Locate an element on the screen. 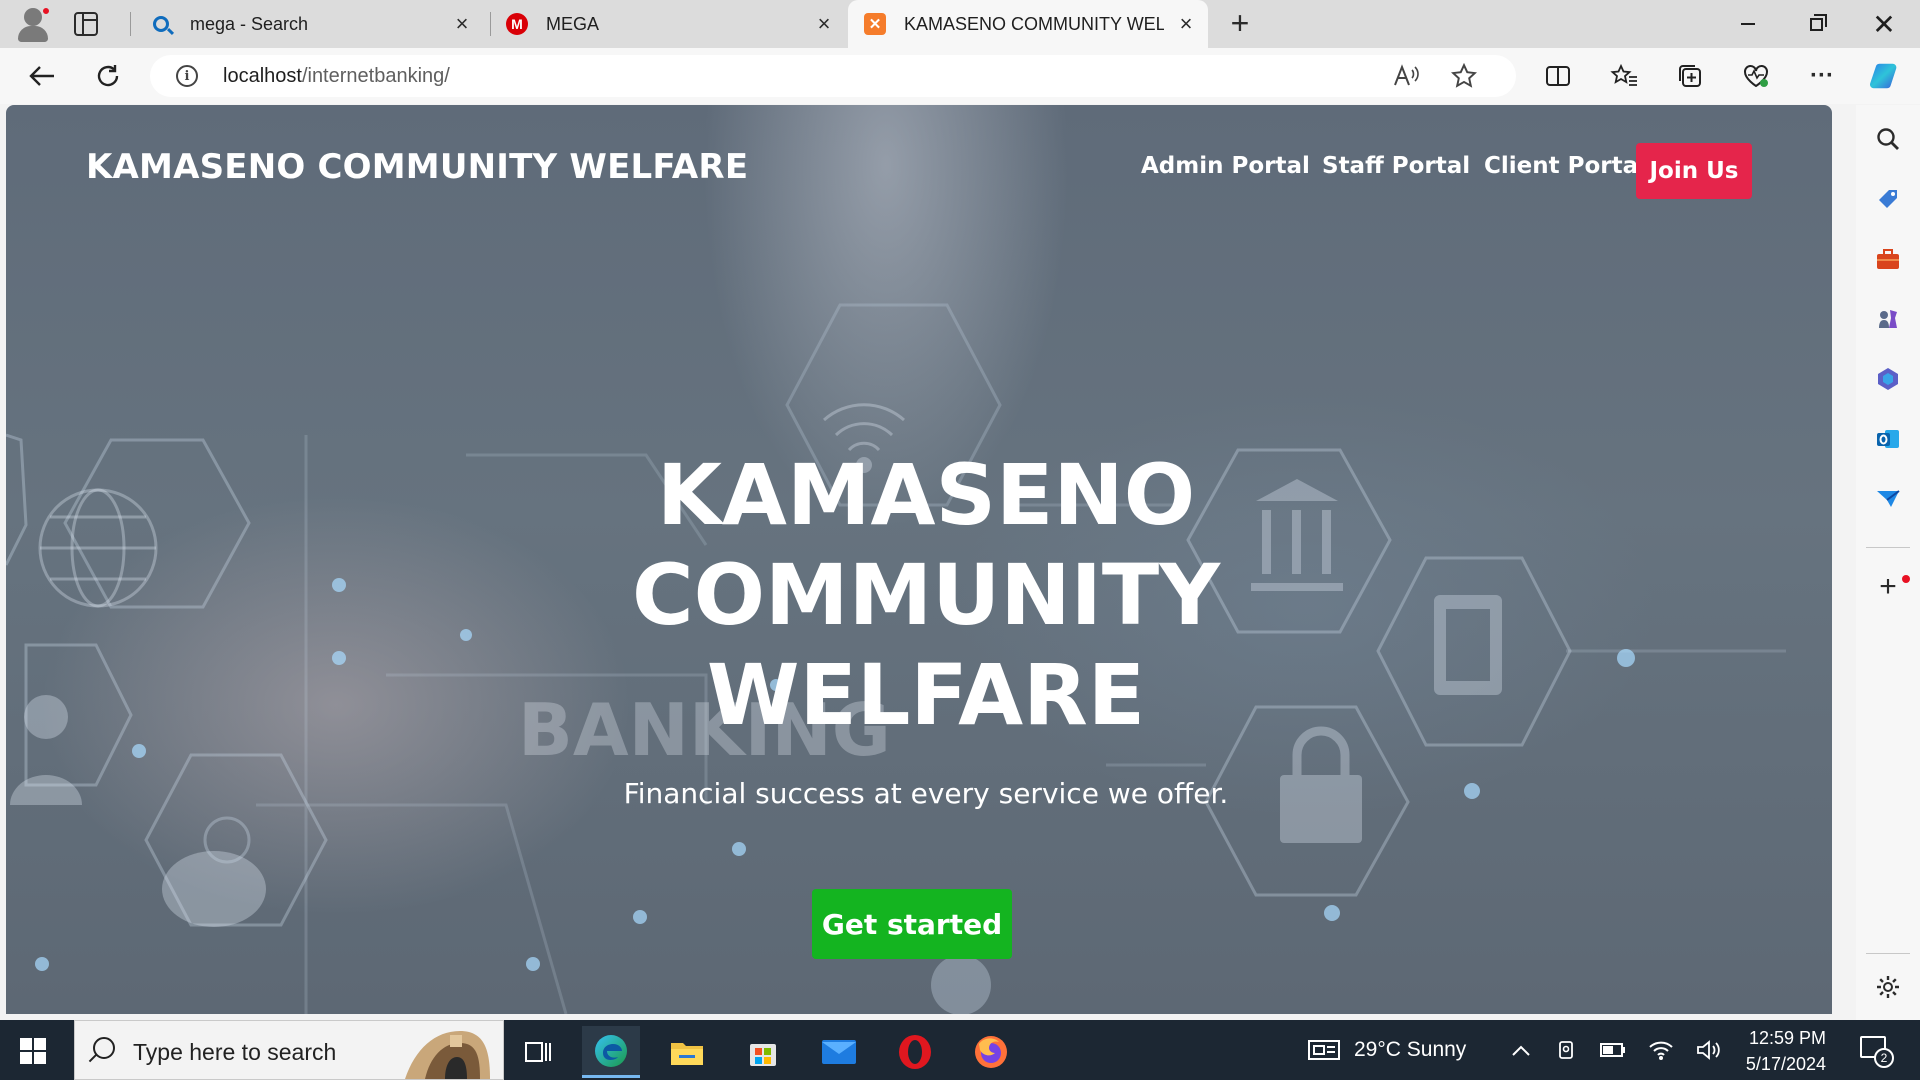 The width and height of the screenshot is (1920, 1080). edge-taskbar-icon is located at coordinates (611, 1052).